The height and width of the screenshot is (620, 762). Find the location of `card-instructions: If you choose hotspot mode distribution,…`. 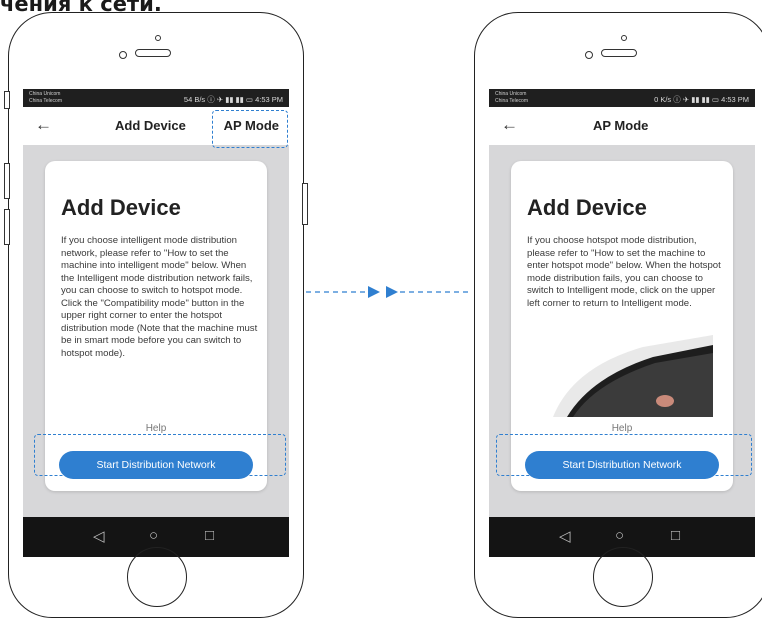

card-instructions: If you choose hotspot mode distribution,… is located at coordinates (624, 272).